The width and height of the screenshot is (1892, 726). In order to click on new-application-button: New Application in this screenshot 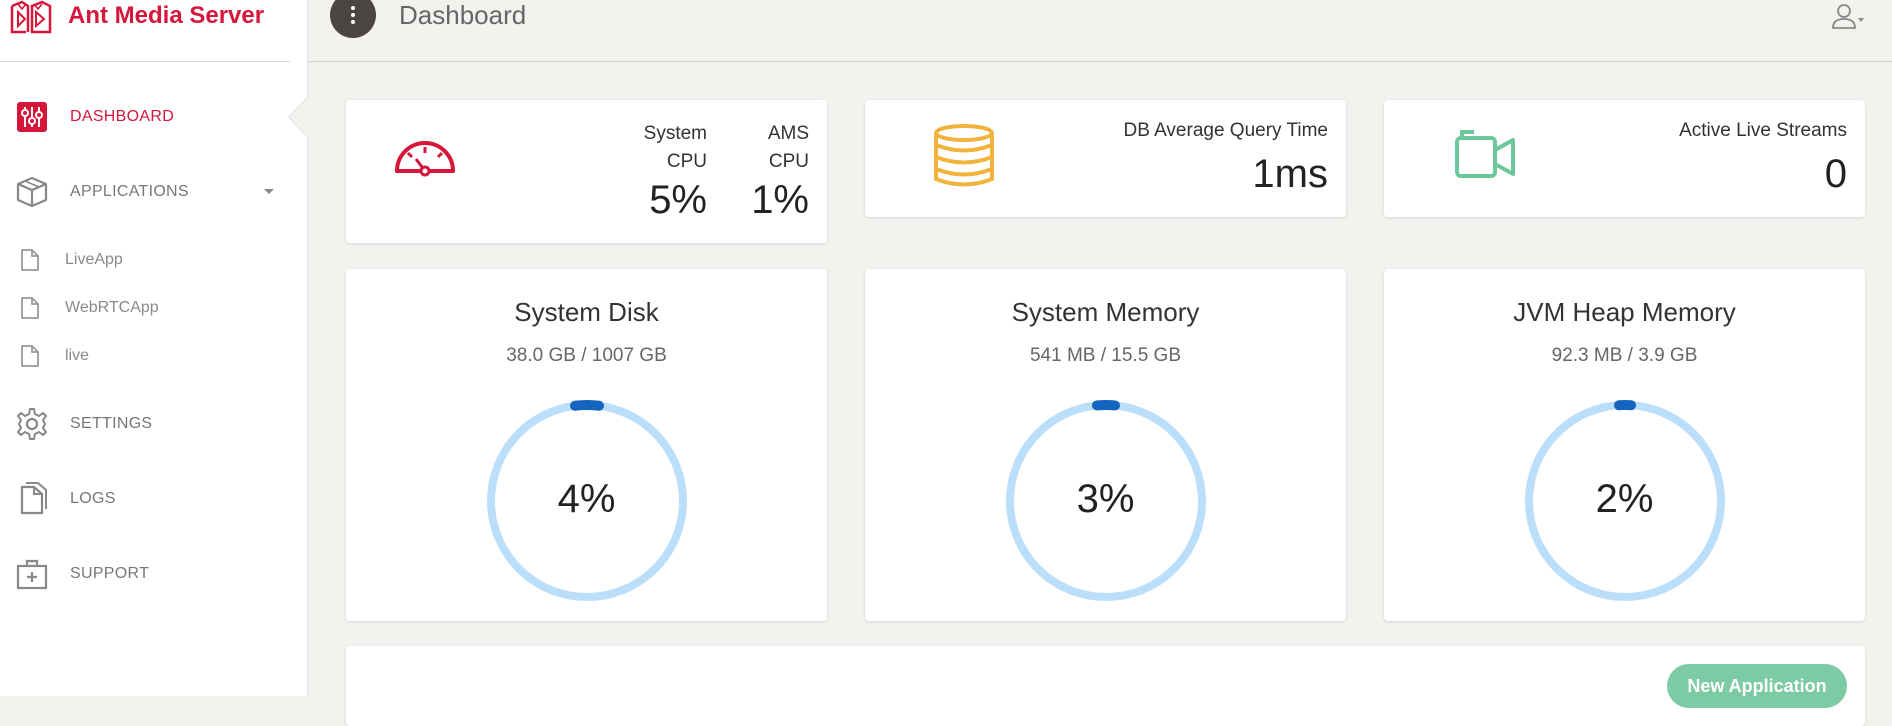, I will do `click(1757, 686)`.